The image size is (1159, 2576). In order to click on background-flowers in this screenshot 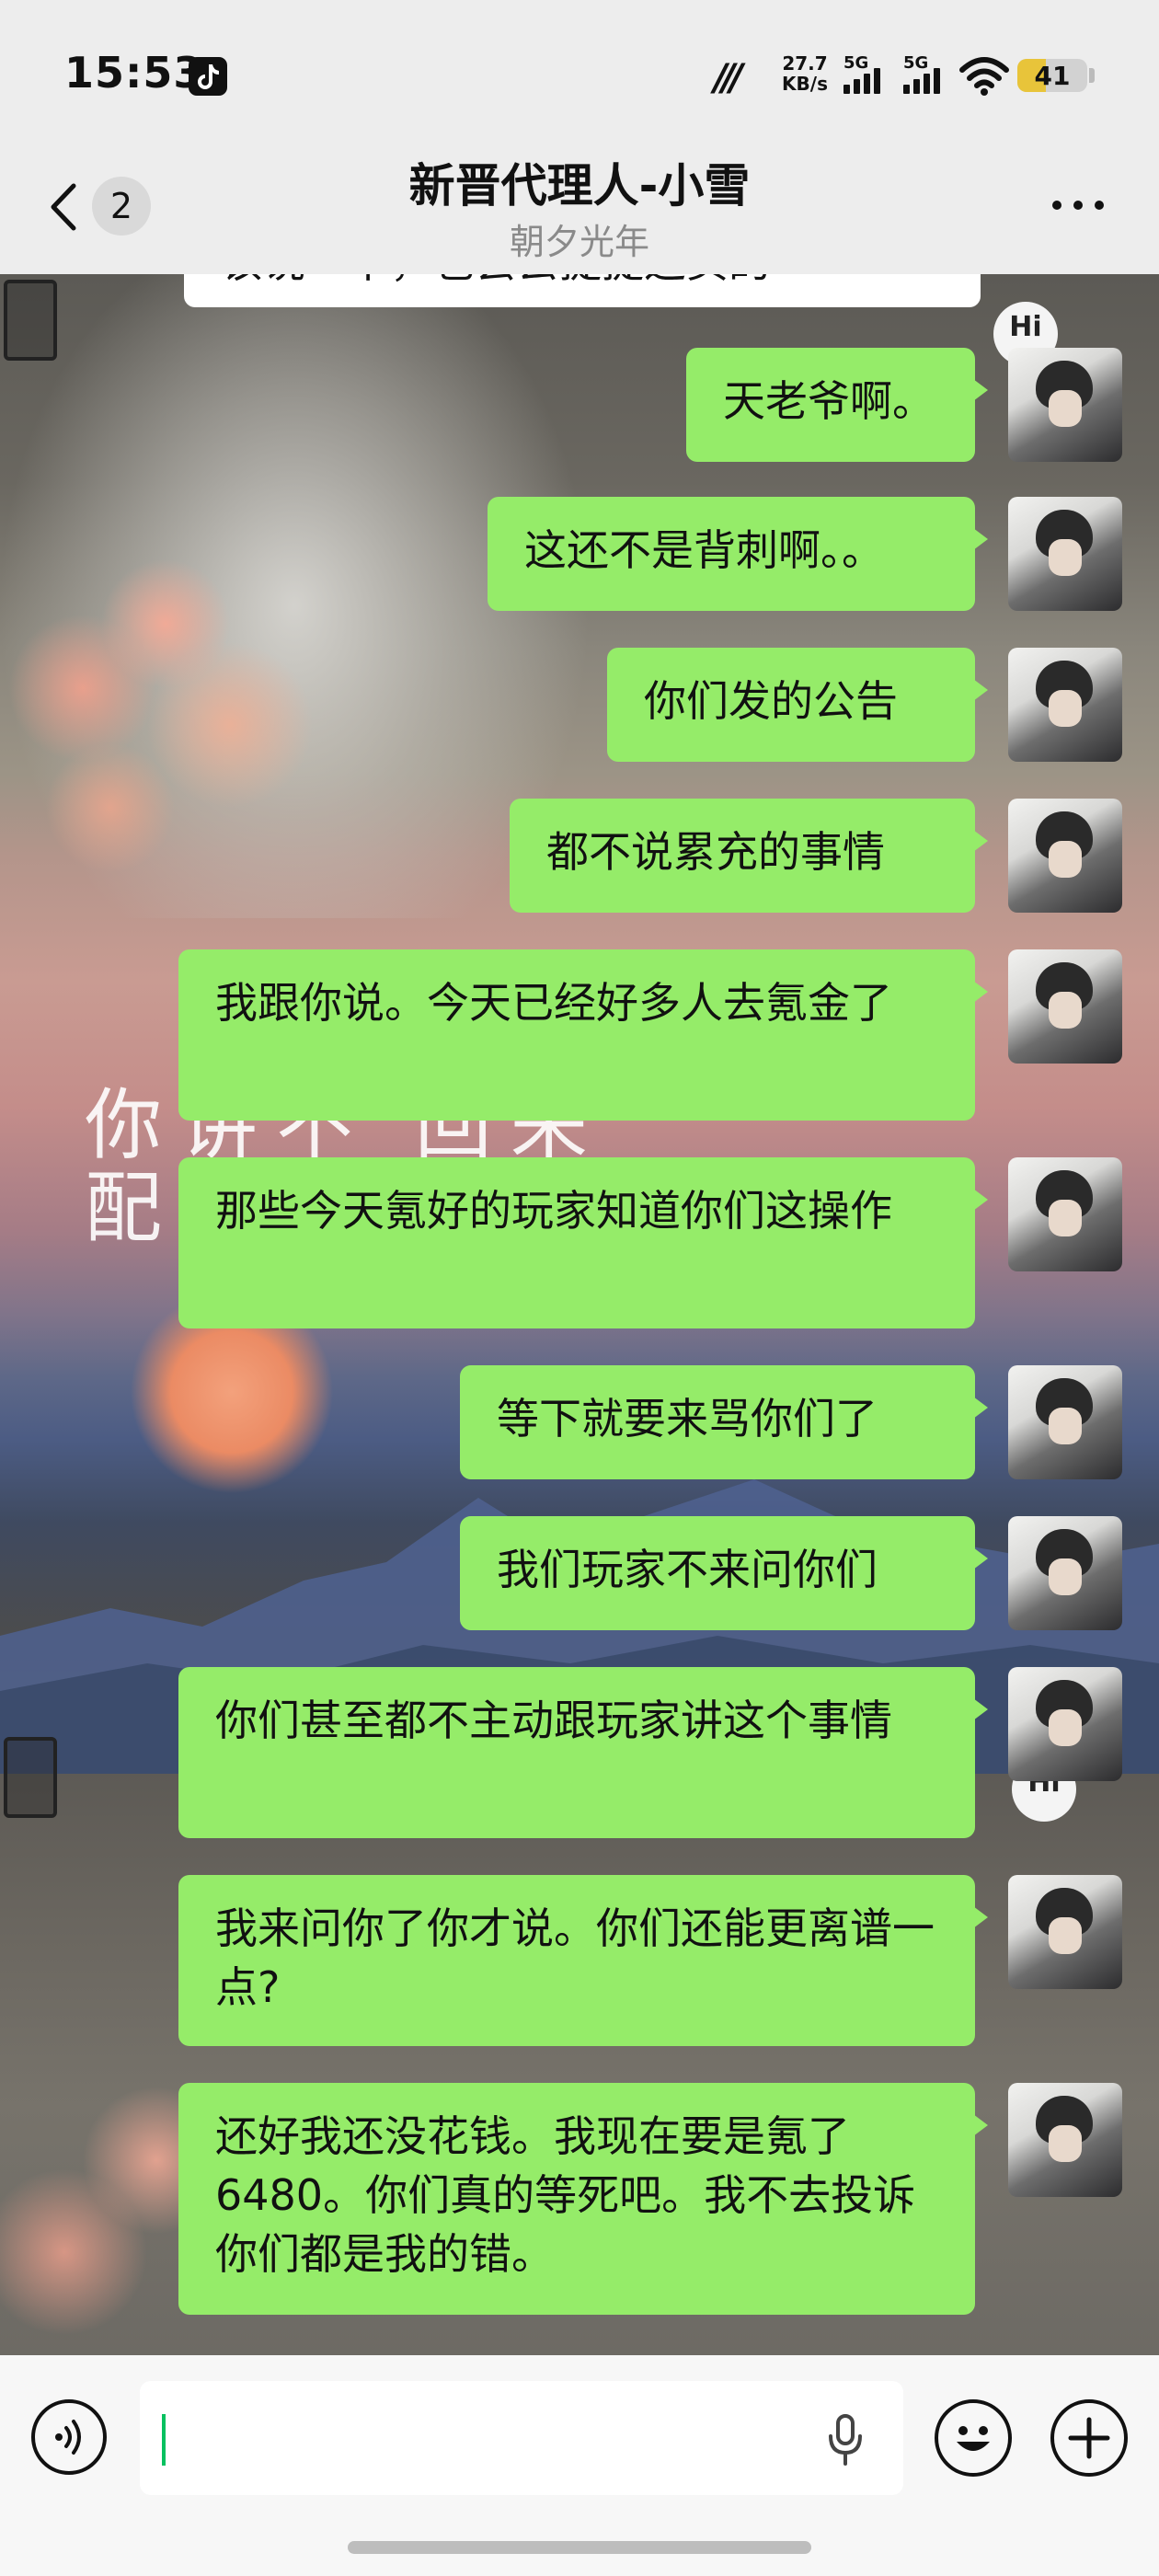, I will do `click(193, 743)`.